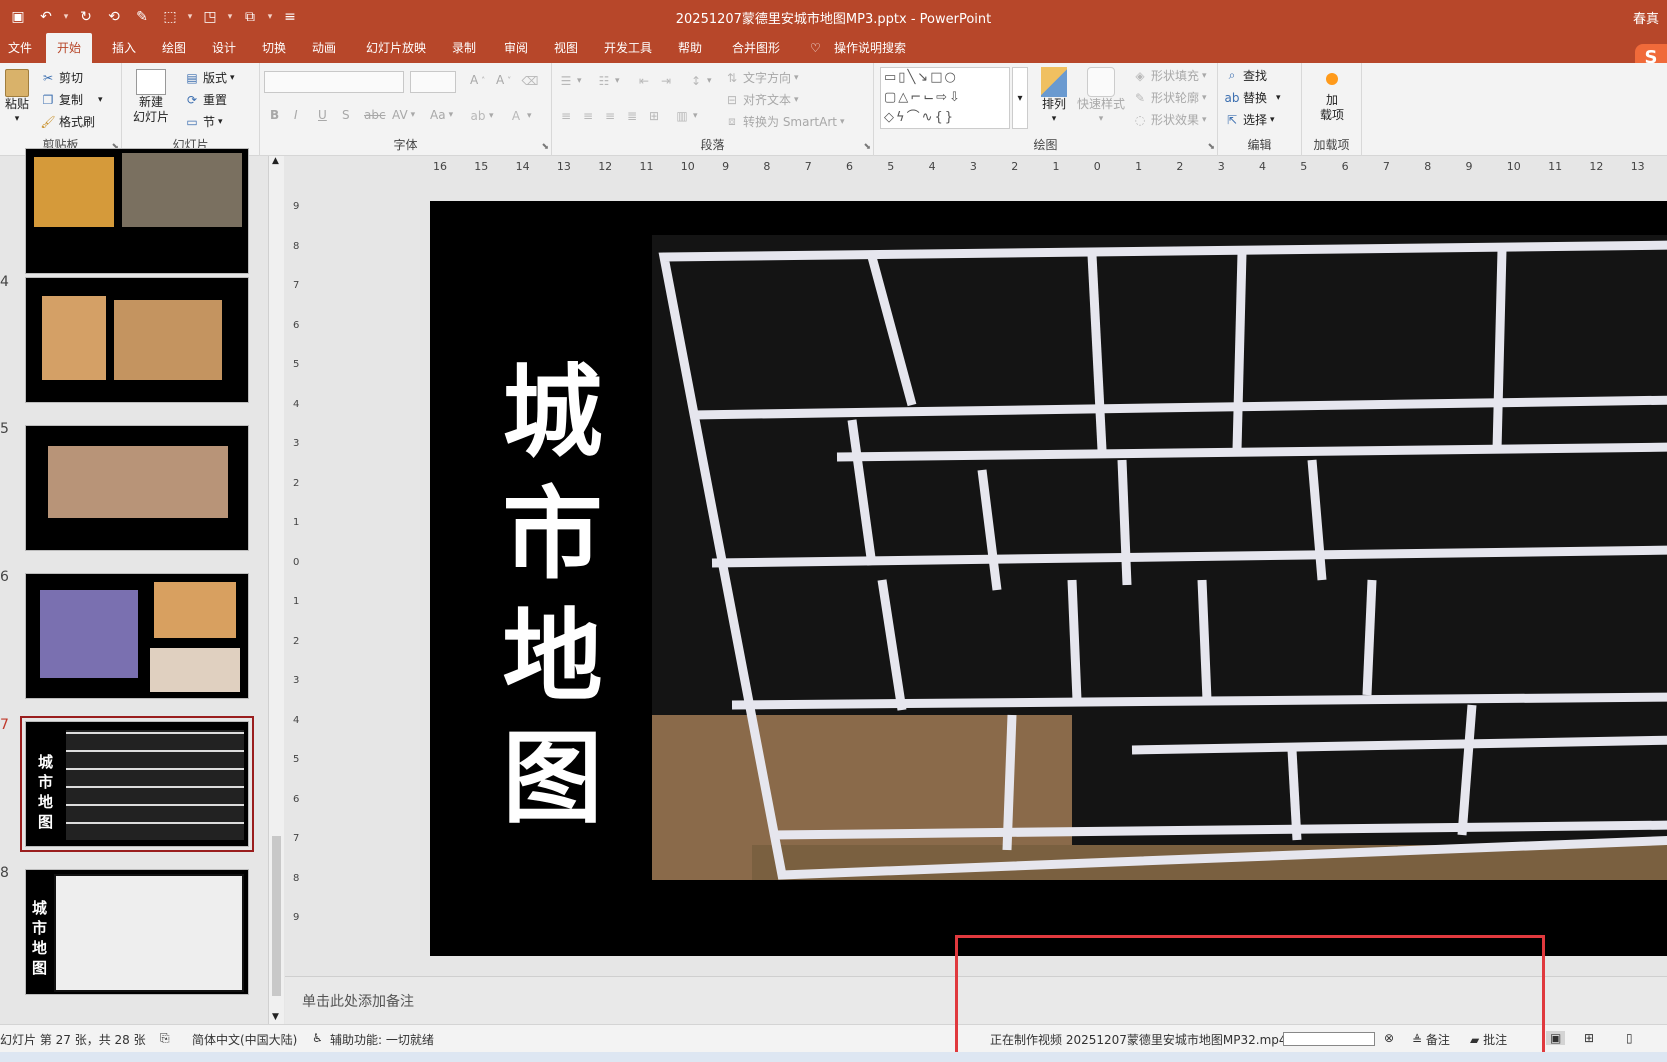 The image size is (1667, 1062). I want to click on text-direction-button: ⇅ 文字方向 ▾, so click(761, 77).